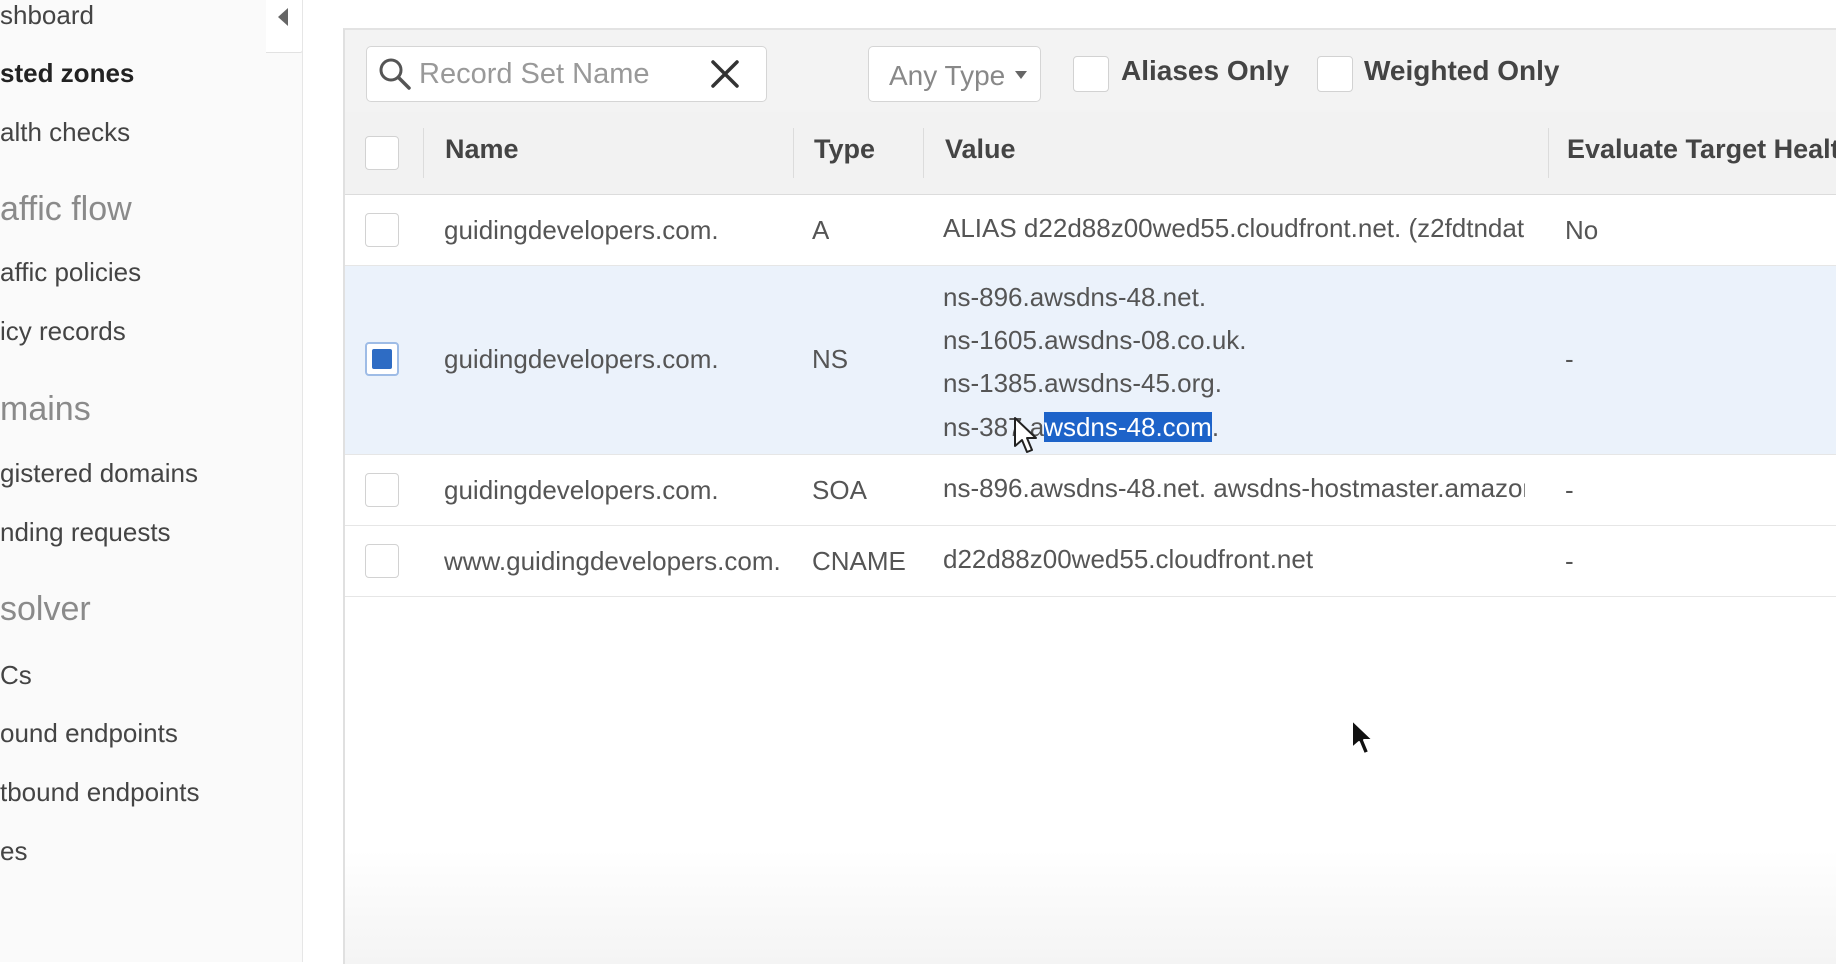 This screenshot has width=1836, height=964. I want to click on sidebar-item-rules: es, so click(13, 851).